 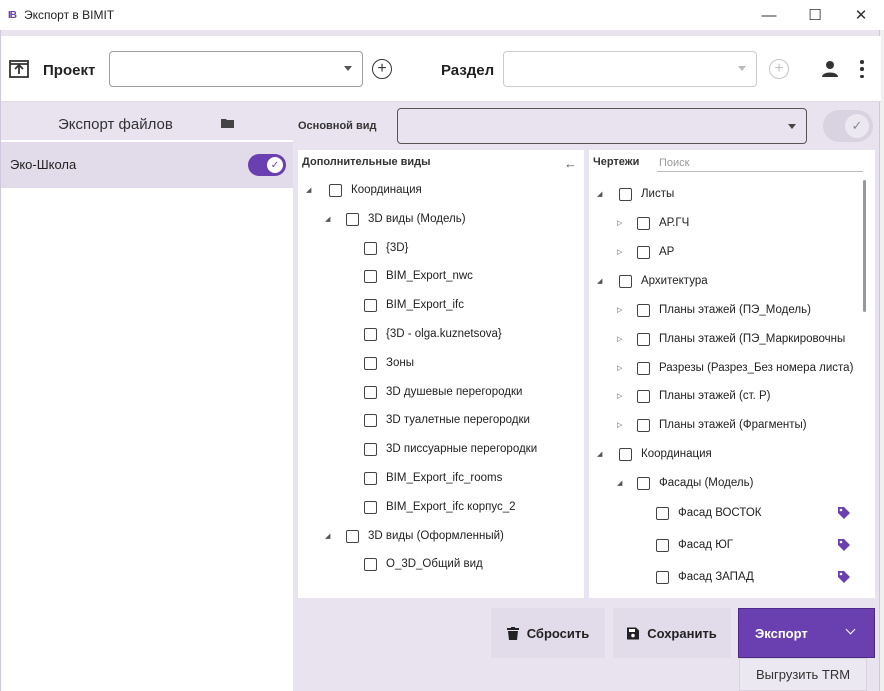 What do you see at coordinates (769, 15) in the screenshot?
I see `minimize-button: —` at bounding box center [769, 15].